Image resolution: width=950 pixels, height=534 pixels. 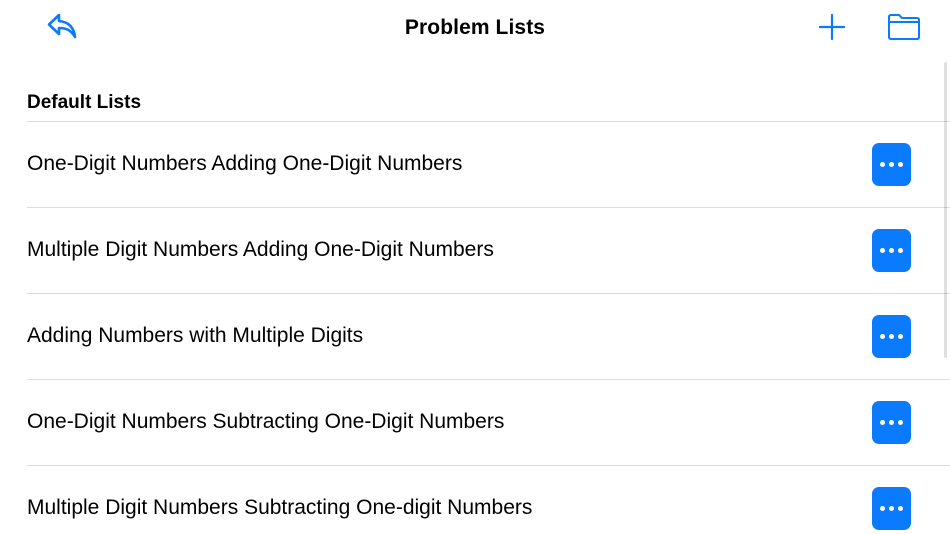 I want to click on section-header-default-lists: Default Lists, so click(x=84, y=102).